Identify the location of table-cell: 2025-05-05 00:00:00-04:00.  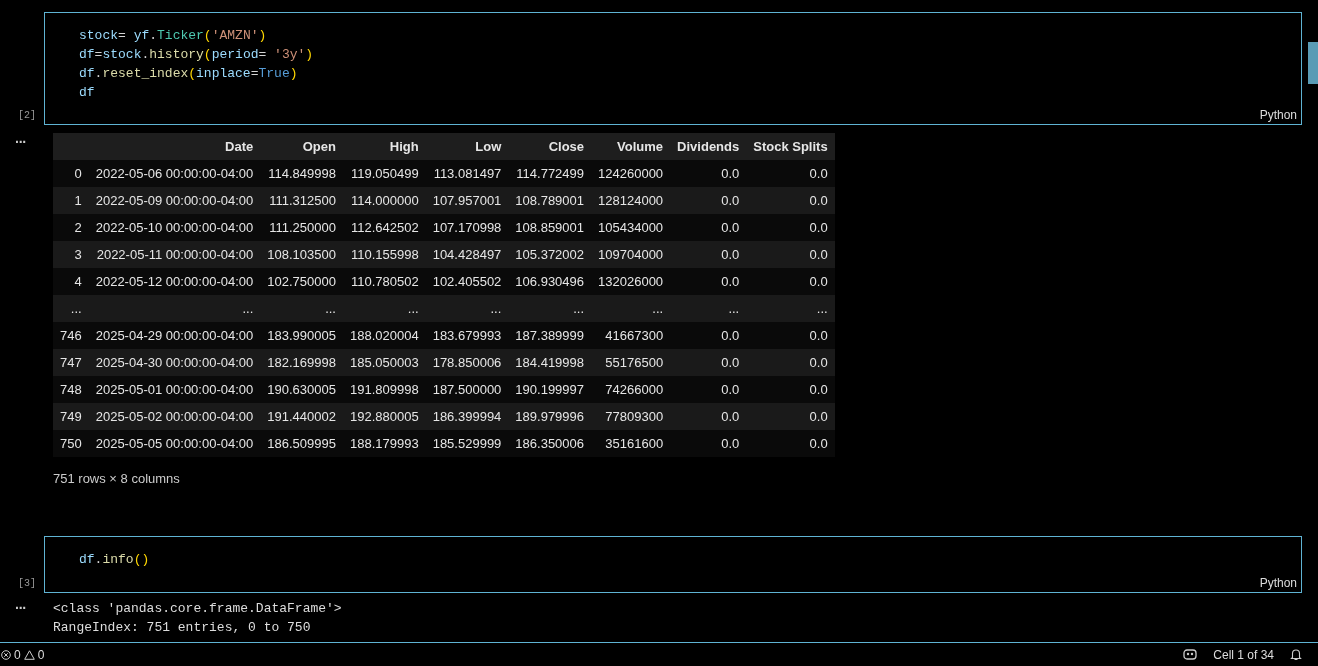
(174, 443).